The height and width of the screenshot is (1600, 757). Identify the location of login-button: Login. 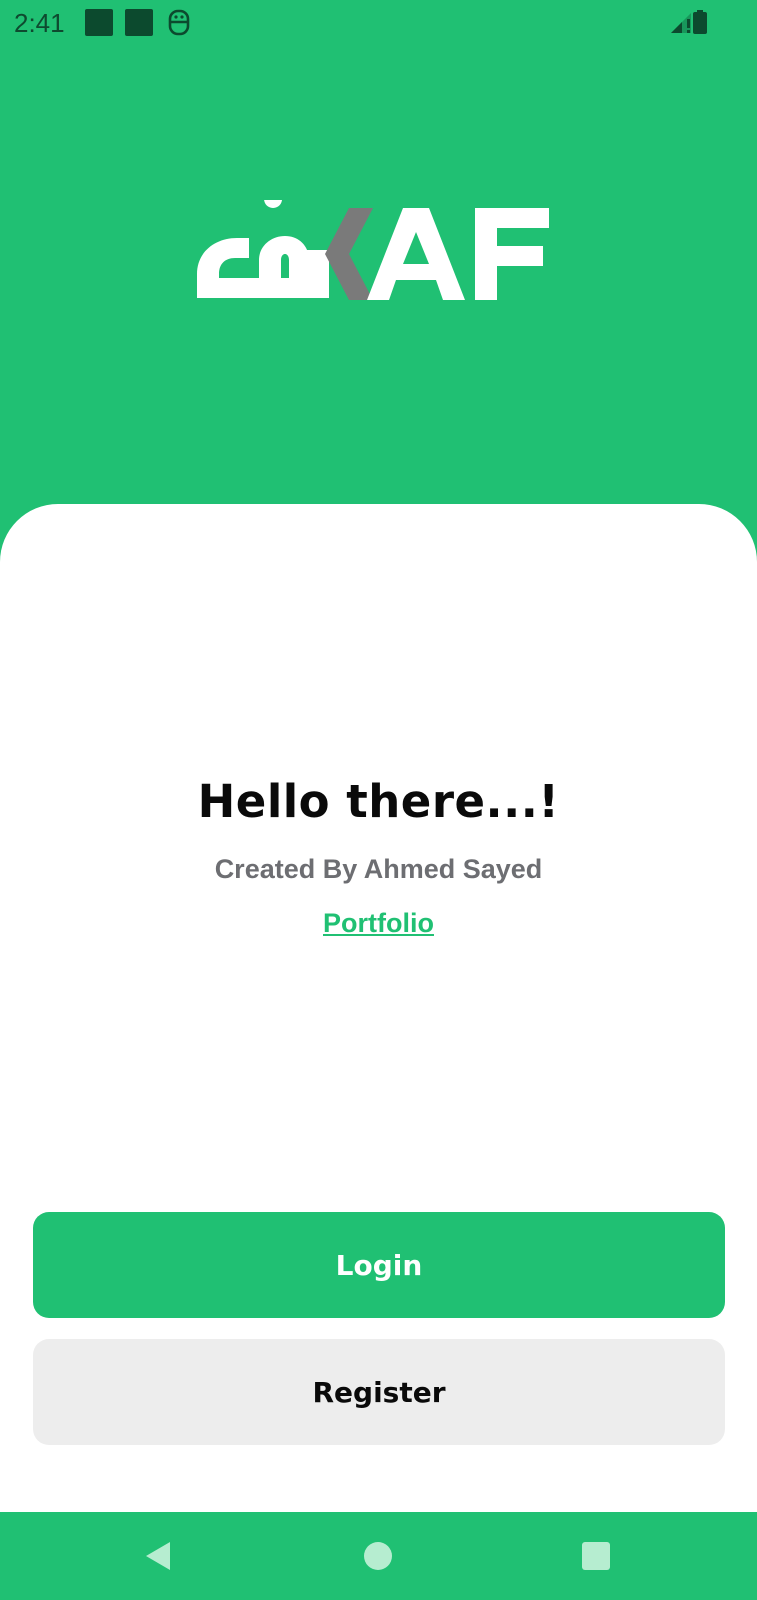
(379, 1265).